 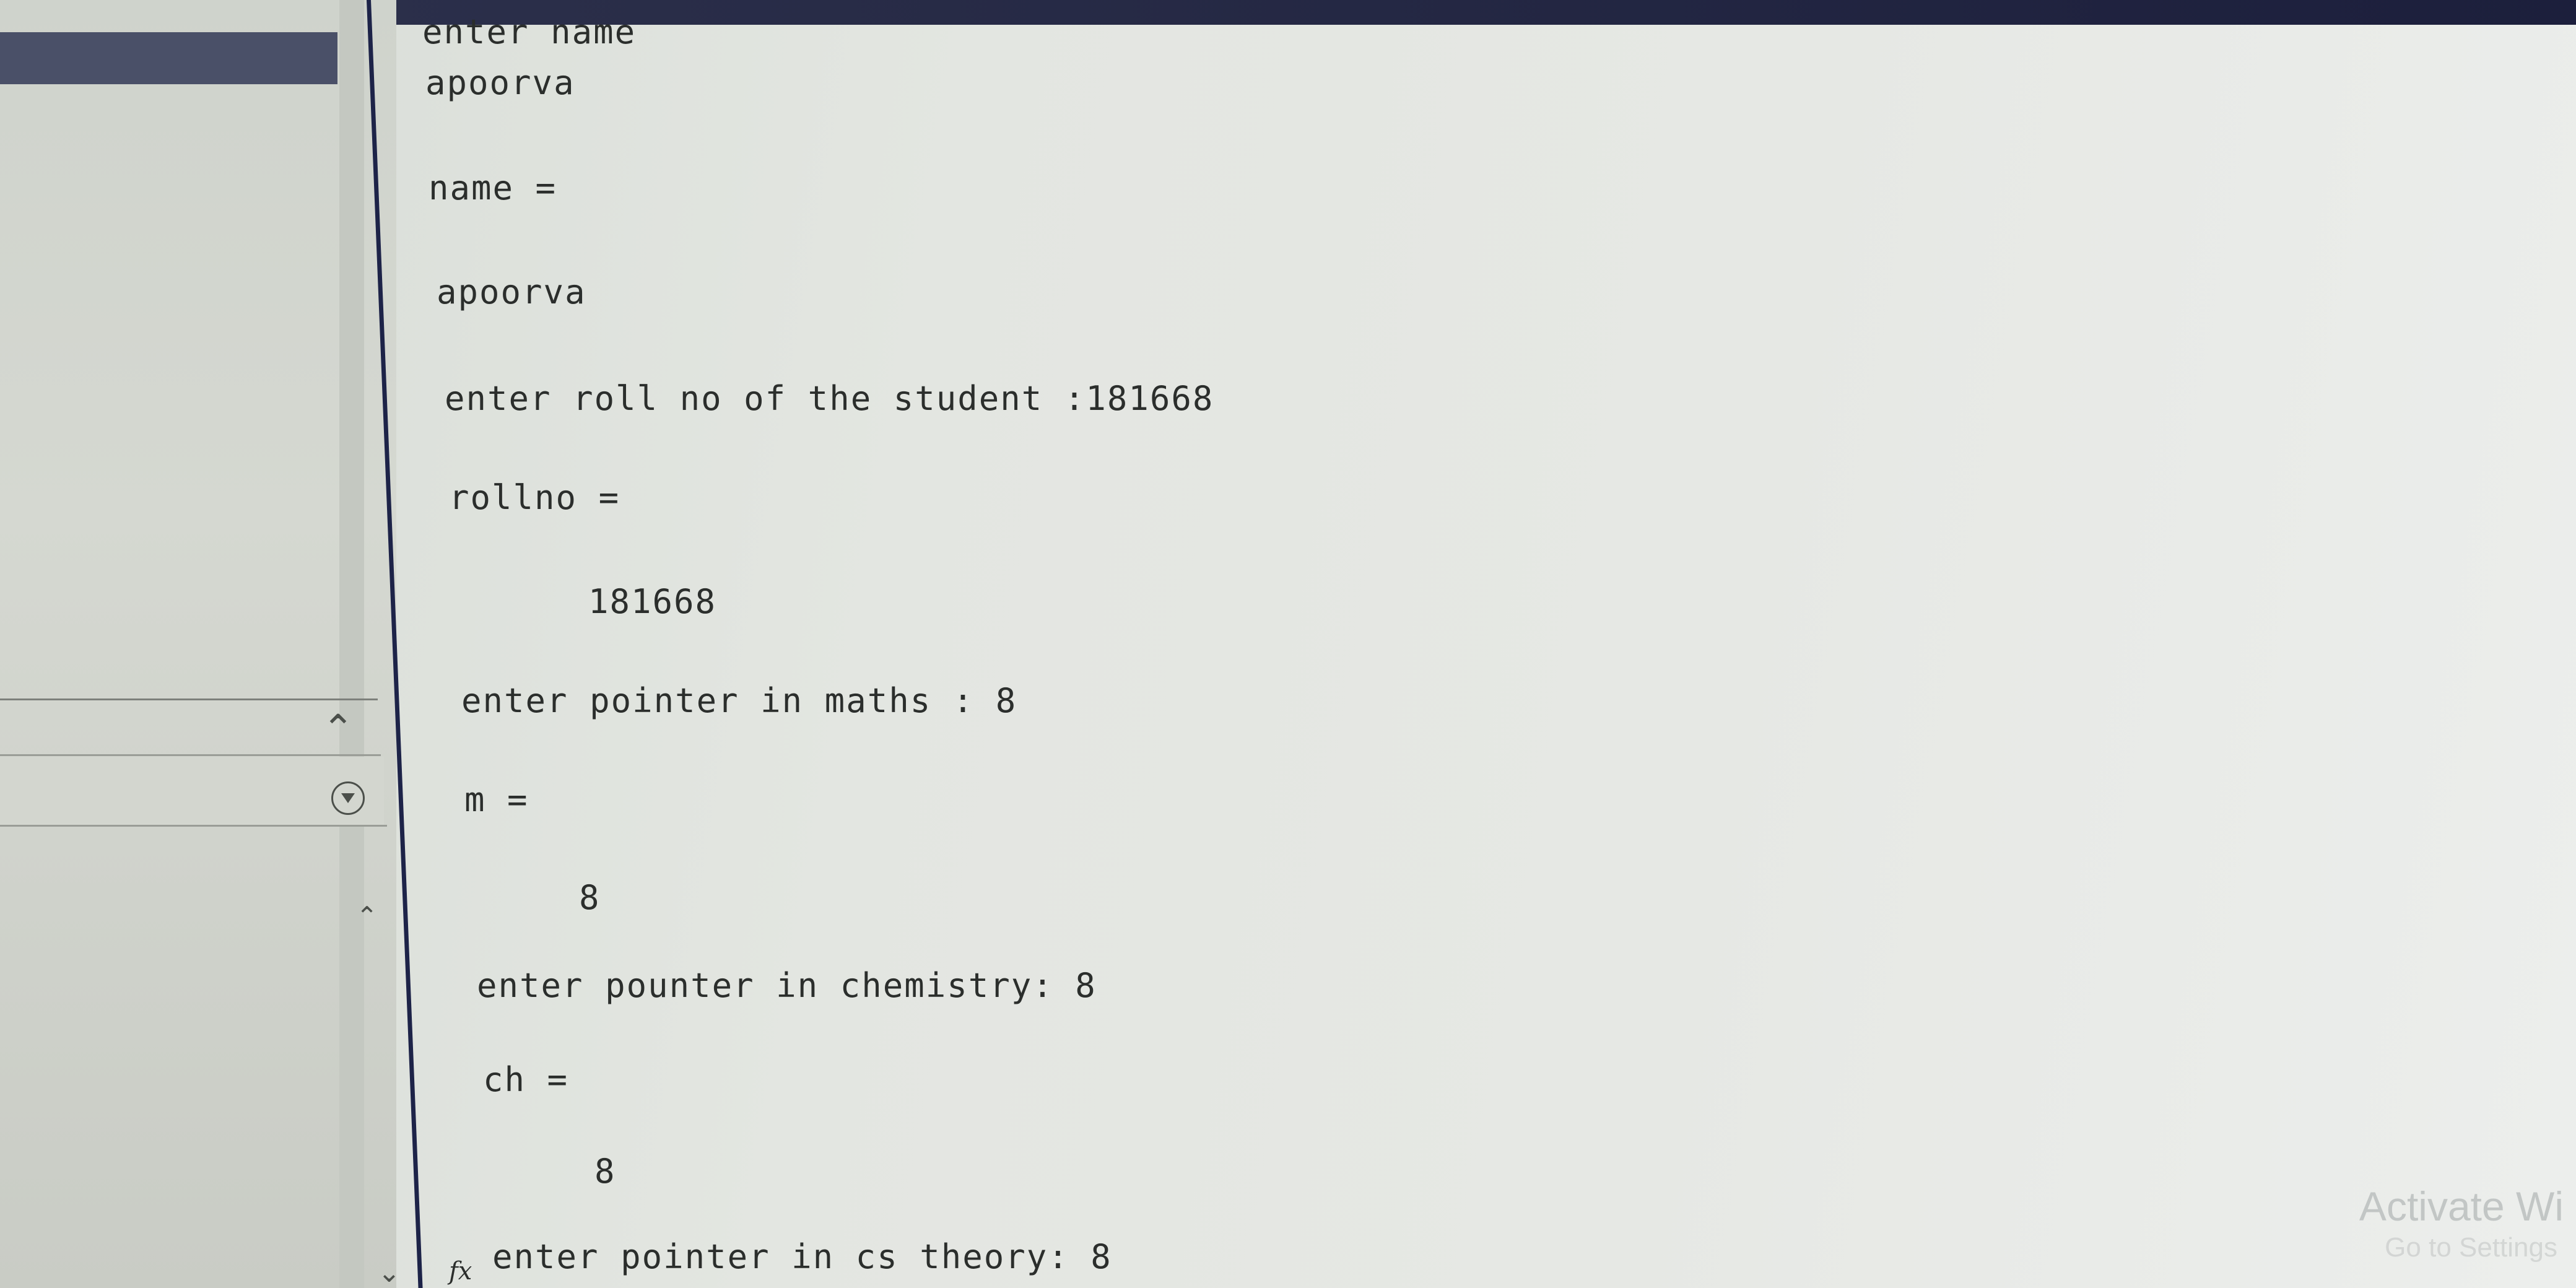 What do you see at coordinates (529, 31) in the screenshot?
I see `console-line: enter name` at bounding box center [529, 31].